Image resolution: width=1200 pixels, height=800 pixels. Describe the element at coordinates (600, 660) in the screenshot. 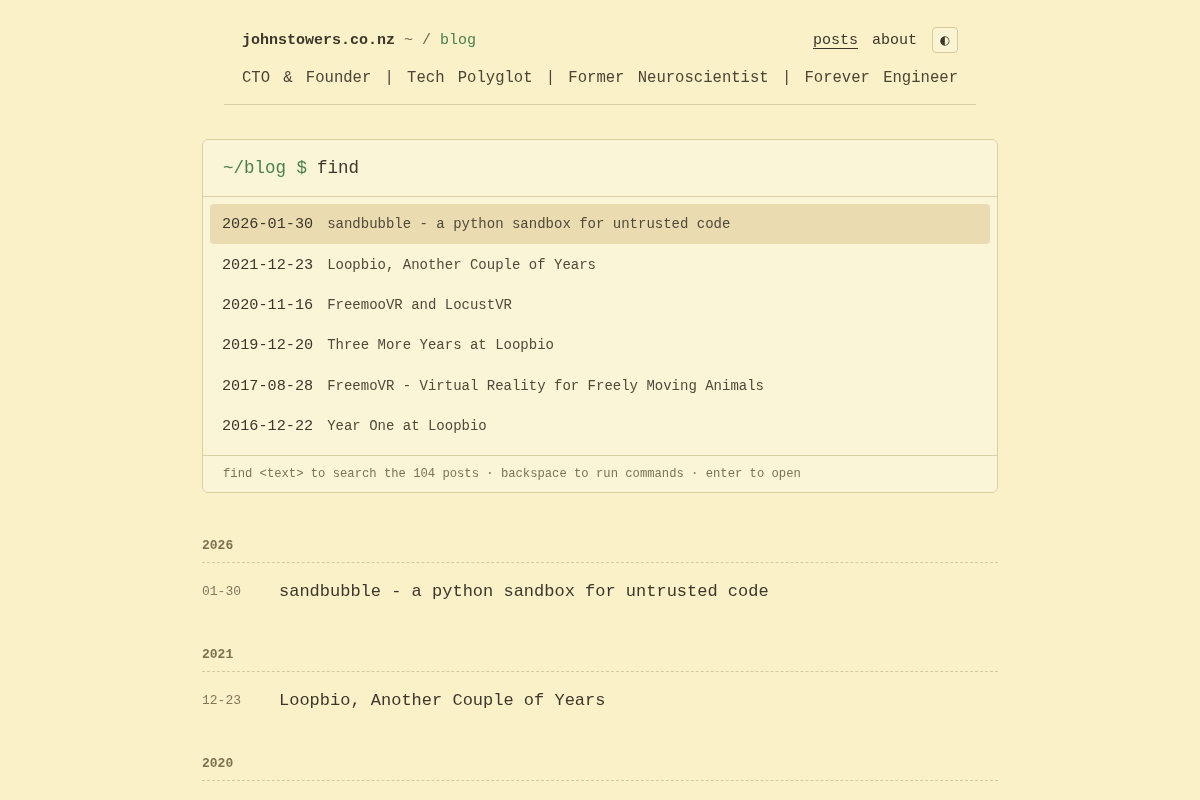

I see `year-heading: 2021` at that location.